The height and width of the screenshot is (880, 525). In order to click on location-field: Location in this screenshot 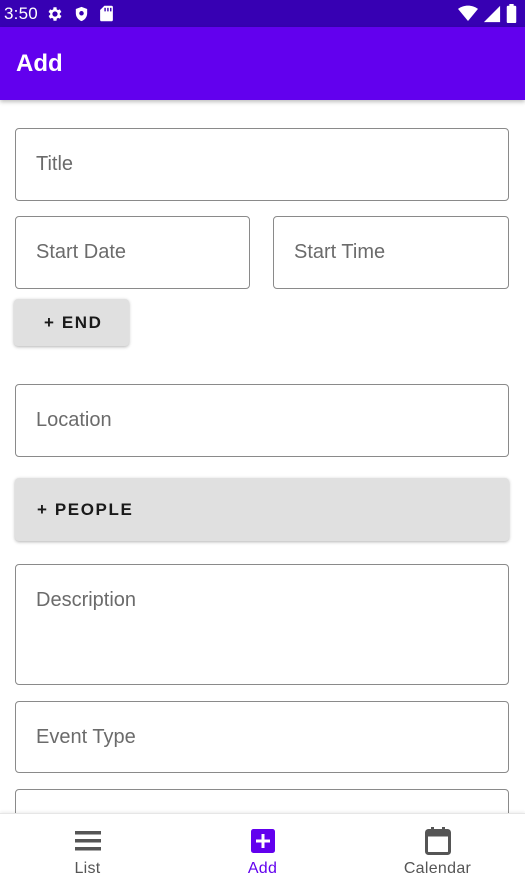, I will do `click(262, 420)`.